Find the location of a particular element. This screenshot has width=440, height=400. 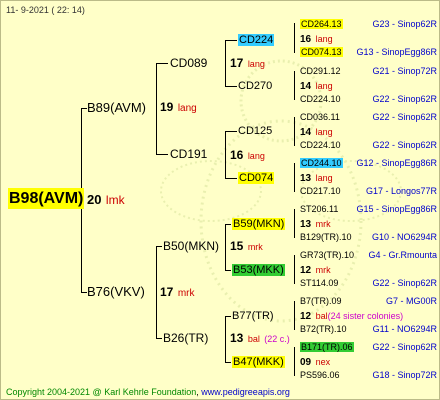

gen4-code: G4 - Gr.Rmounta is located at coordinates (402, 255).